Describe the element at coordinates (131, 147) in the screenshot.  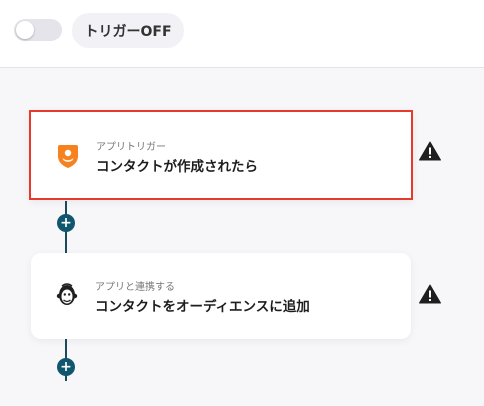
I see `step-subtitle: アプリトリガー` at that location.